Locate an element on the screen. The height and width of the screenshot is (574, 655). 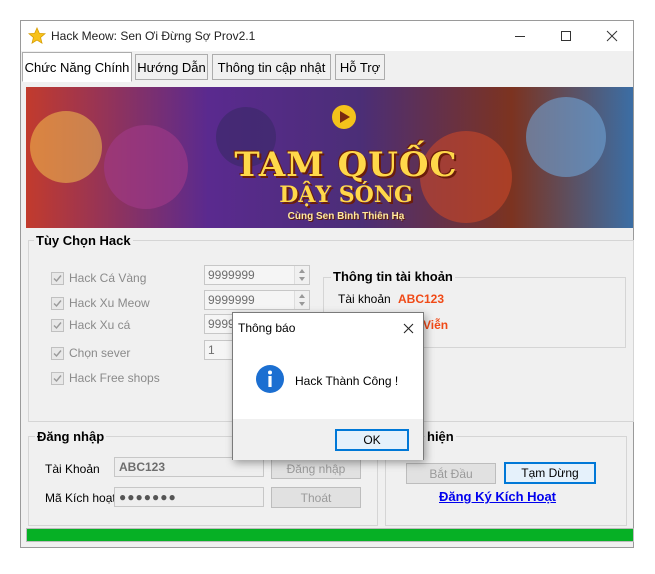
notification-dialog: Thông báo Hack Thành Công ! OK is located at coordinates (328, 386).